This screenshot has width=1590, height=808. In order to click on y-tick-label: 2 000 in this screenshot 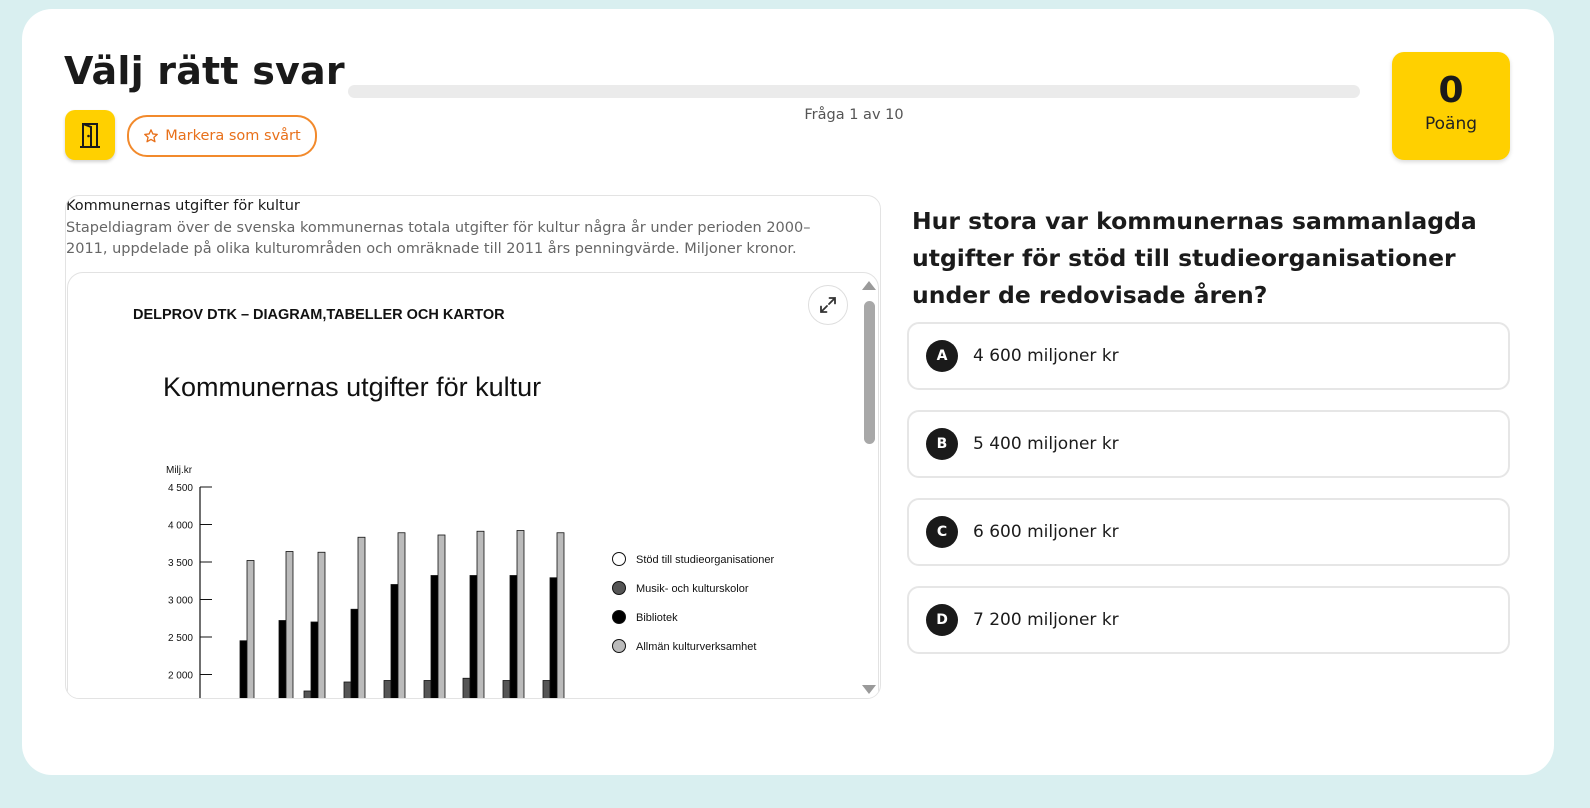, I will do `click(180, 676)`.